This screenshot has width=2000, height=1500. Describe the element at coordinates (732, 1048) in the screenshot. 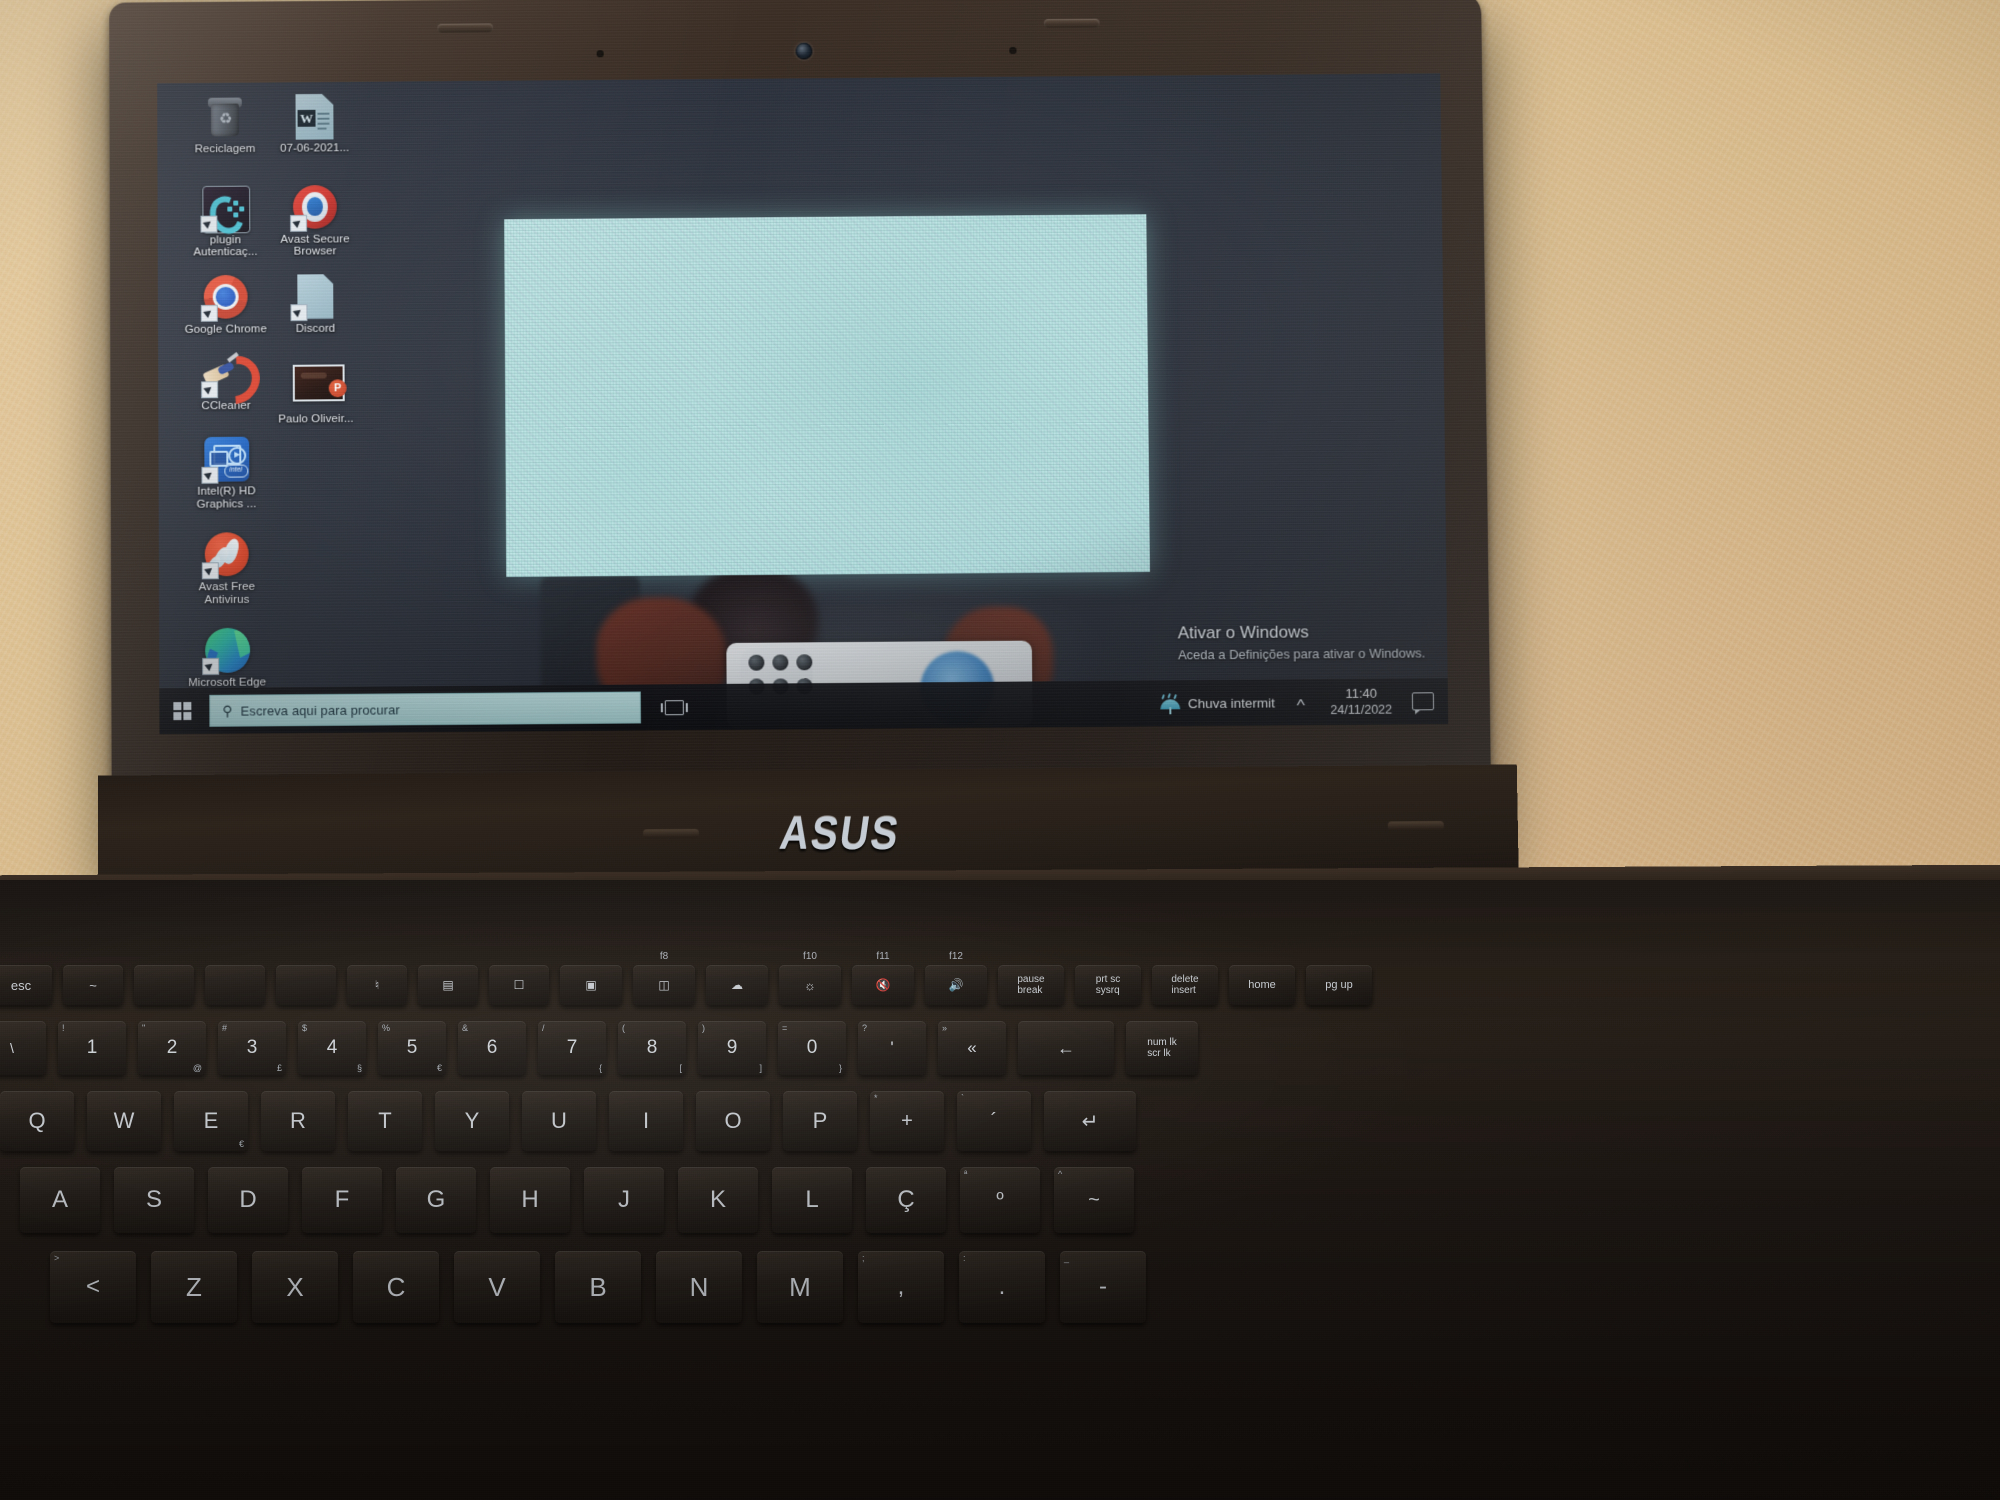

I see `key-9: 9)]` at that location.